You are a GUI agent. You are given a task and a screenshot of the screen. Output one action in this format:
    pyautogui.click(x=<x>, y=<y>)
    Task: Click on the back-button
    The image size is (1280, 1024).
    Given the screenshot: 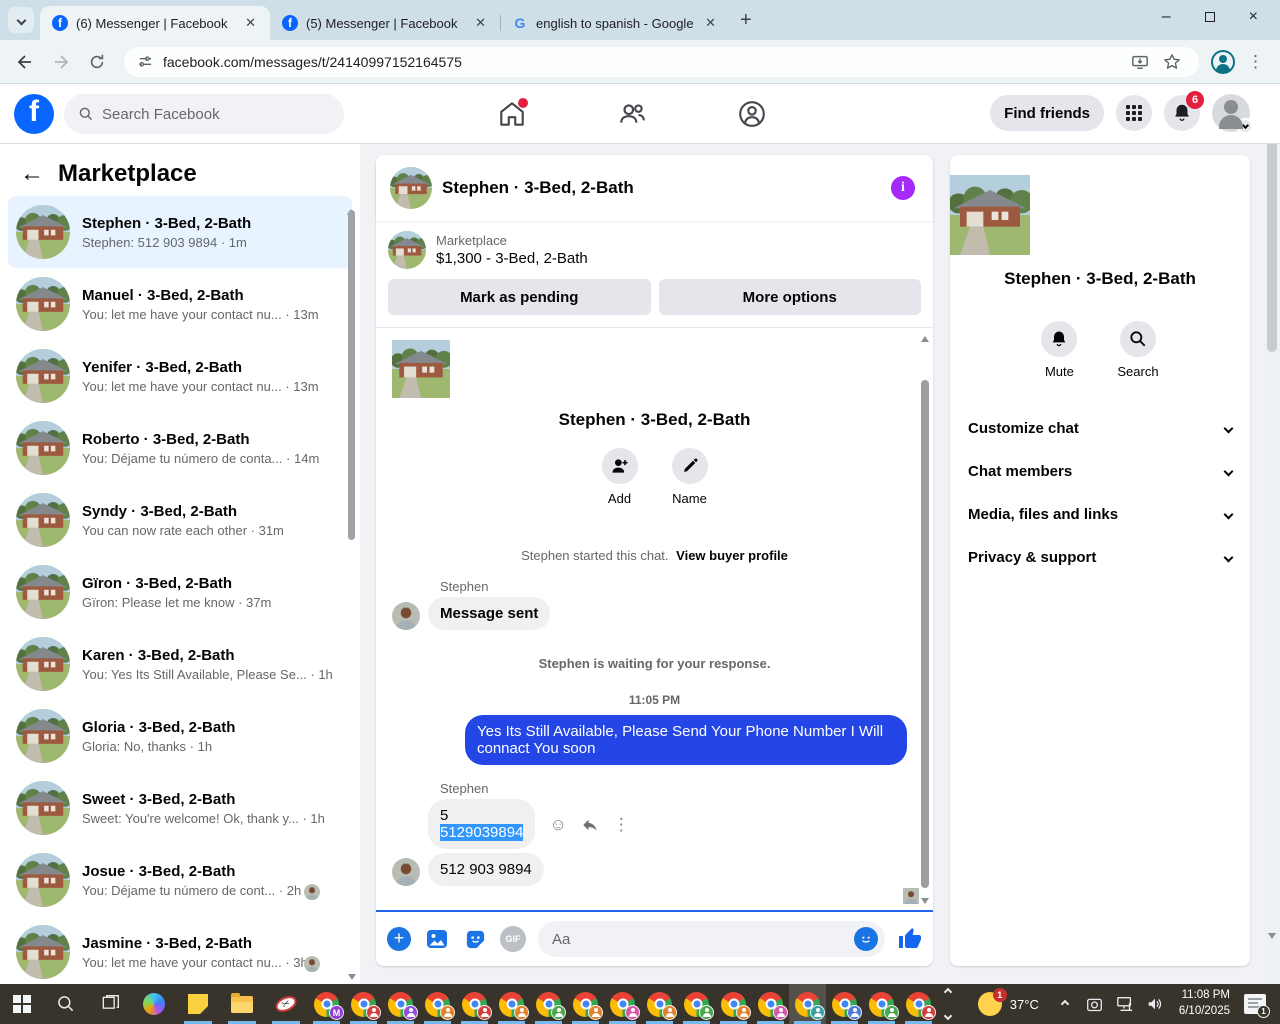 What is the action you would take?
    pyautogui.click(x=25, y=62)
    